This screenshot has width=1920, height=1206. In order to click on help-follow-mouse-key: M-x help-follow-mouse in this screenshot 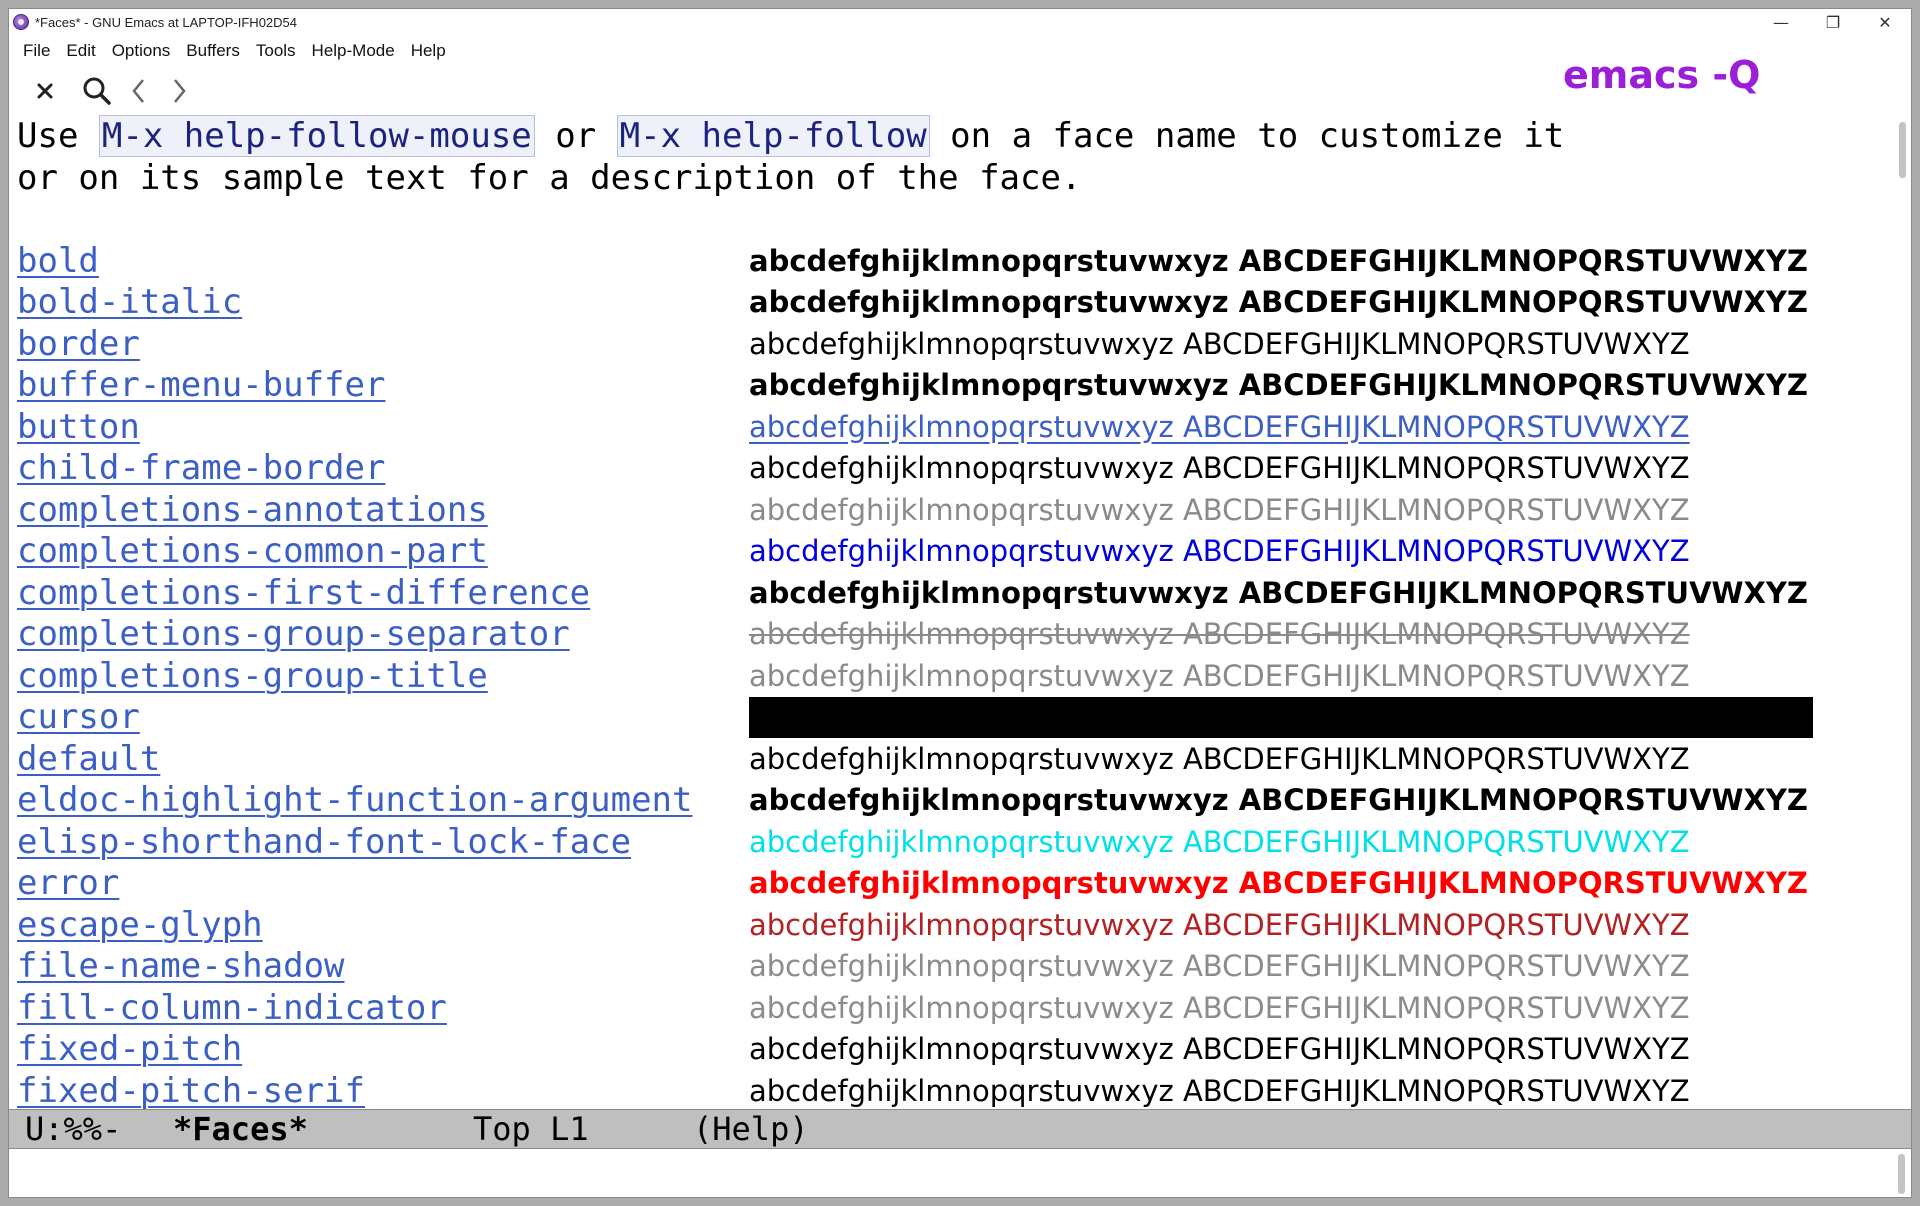, I will do `click(316, 136)`.